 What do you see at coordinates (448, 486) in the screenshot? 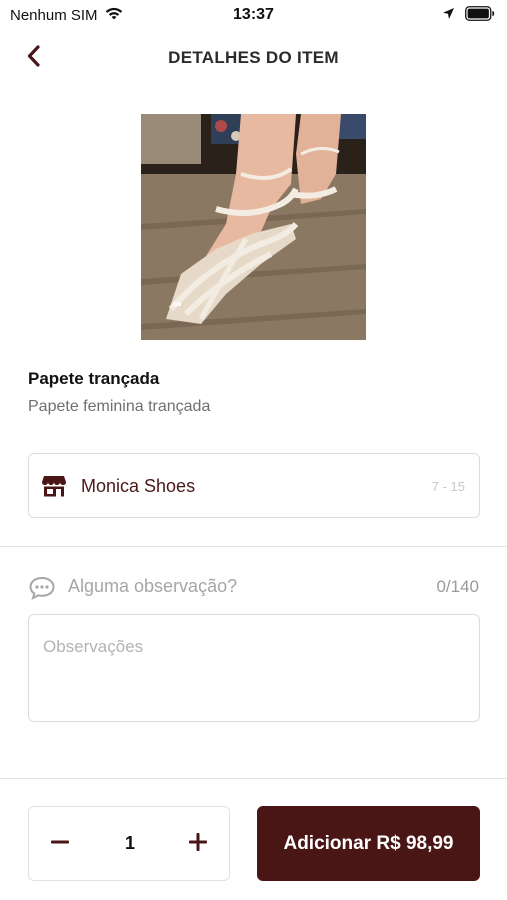
I see `store-delivery-range: 7 - 15` at bounding box center [448, 486].